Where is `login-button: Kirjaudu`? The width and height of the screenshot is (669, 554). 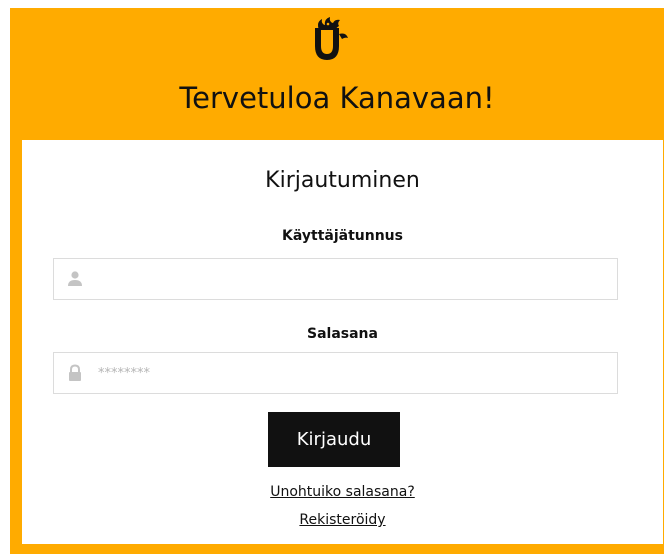
login-button: Kirjaudu is located at coordinates (334, 439).